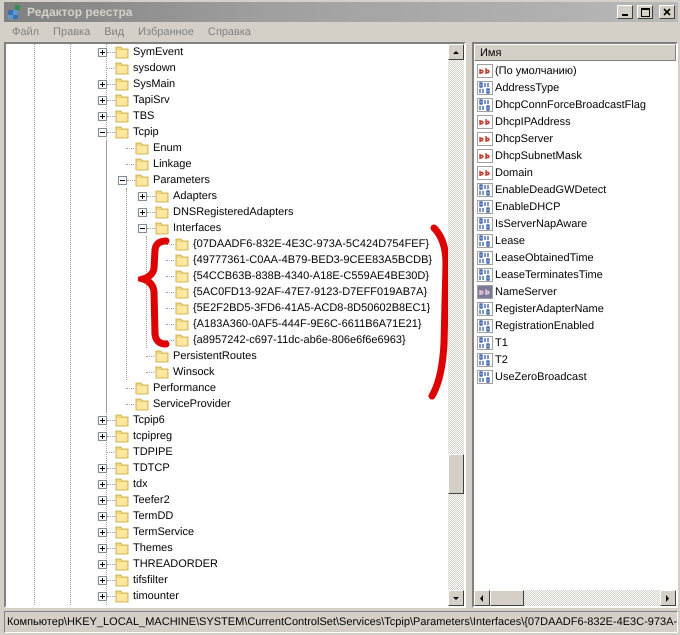 The width and height of the screenshot is (680, 635). I want to click on value-name: EnableDHCP, so click(527, 206).